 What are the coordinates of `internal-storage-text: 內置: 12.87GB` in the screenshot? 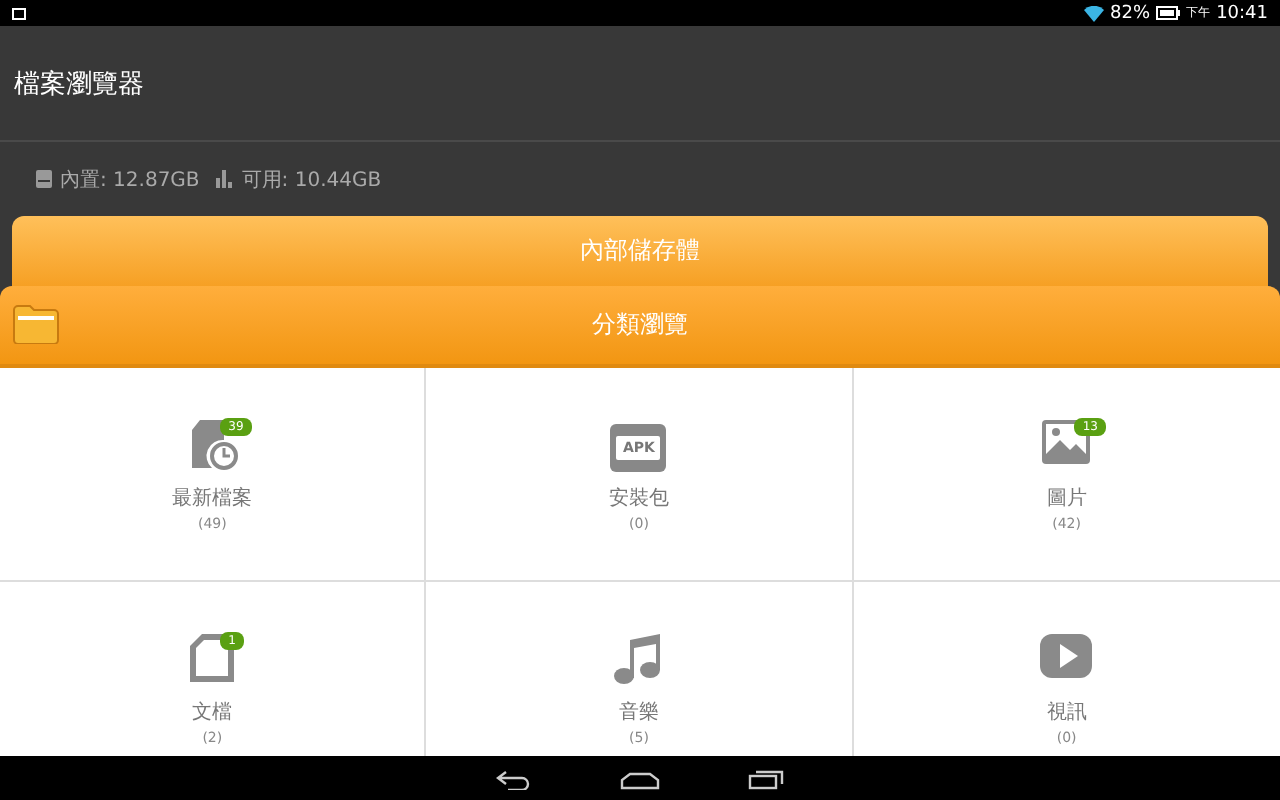 It's located at (130, 180).